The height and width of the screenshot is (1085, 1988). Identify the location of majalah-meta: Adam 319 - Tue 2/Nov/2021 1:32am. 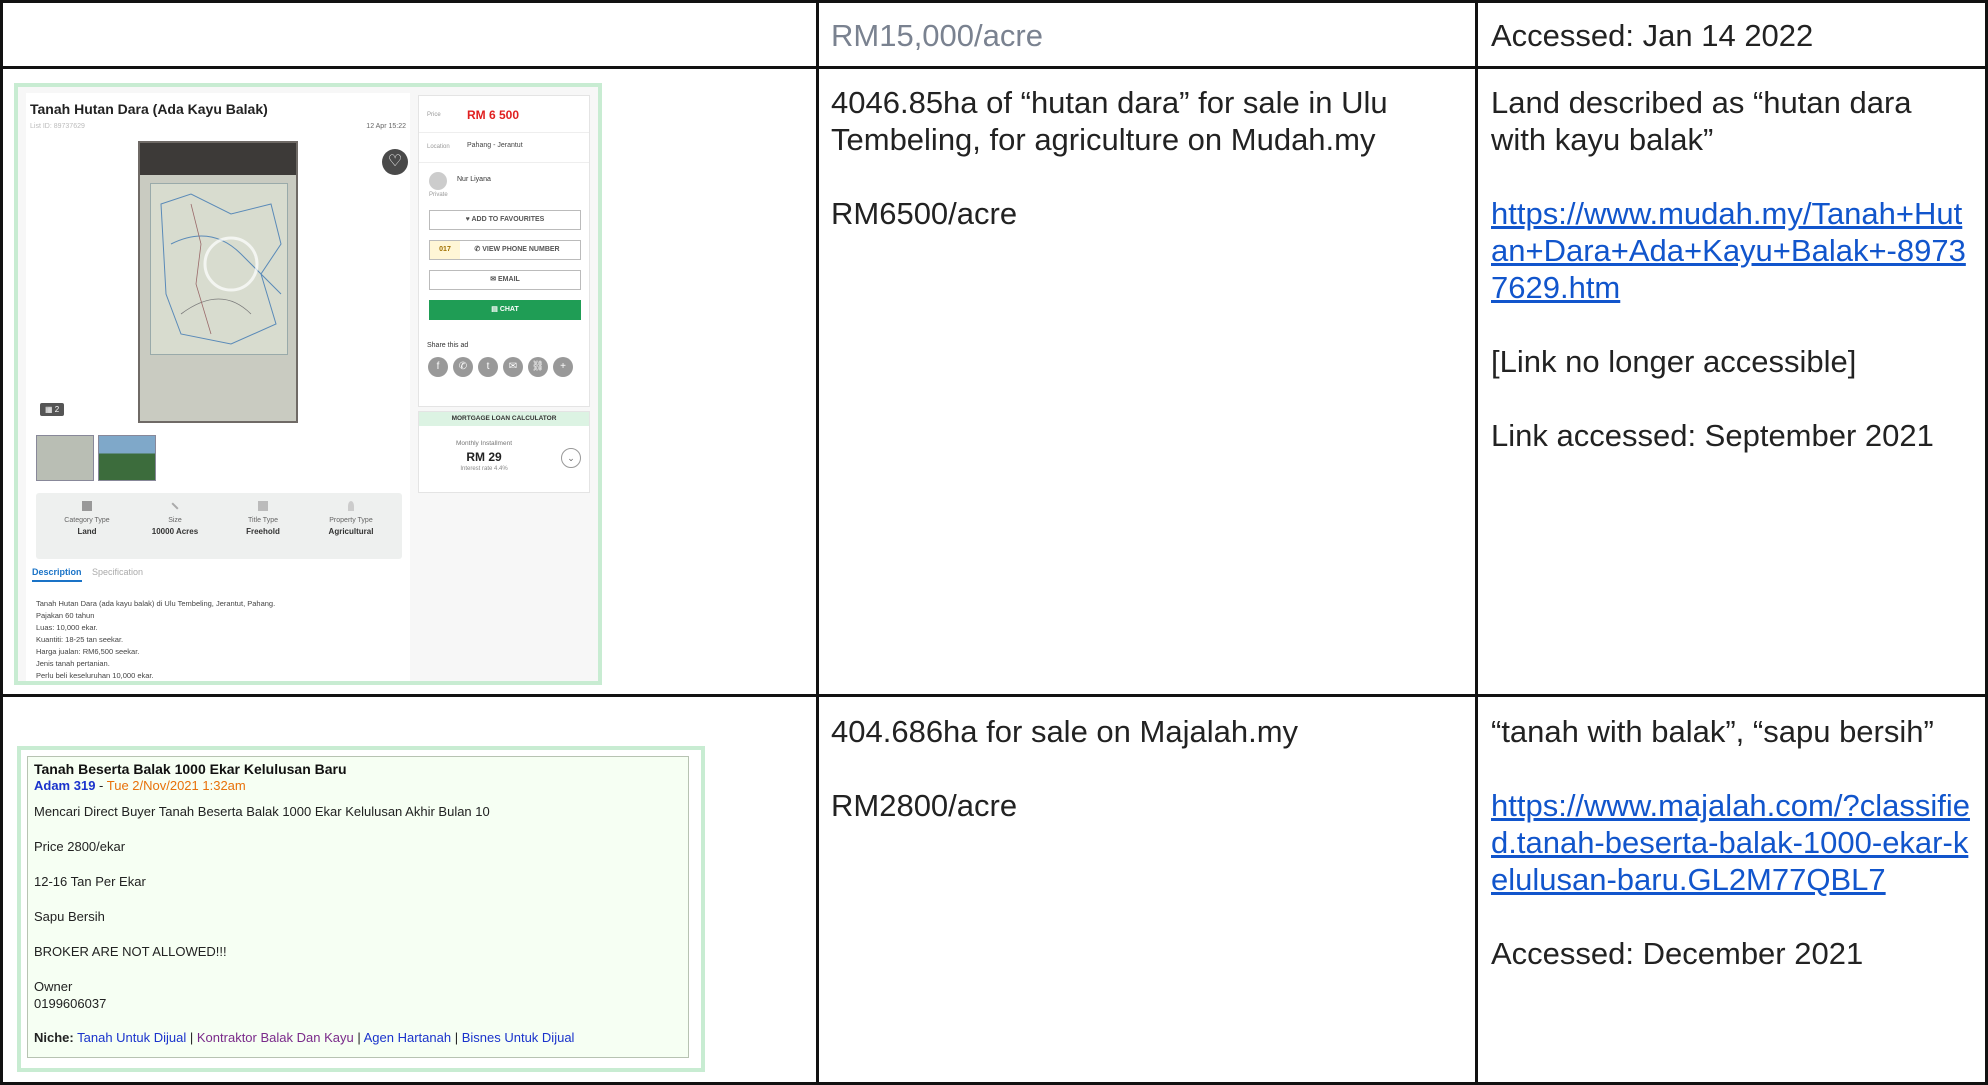
(140, 785).